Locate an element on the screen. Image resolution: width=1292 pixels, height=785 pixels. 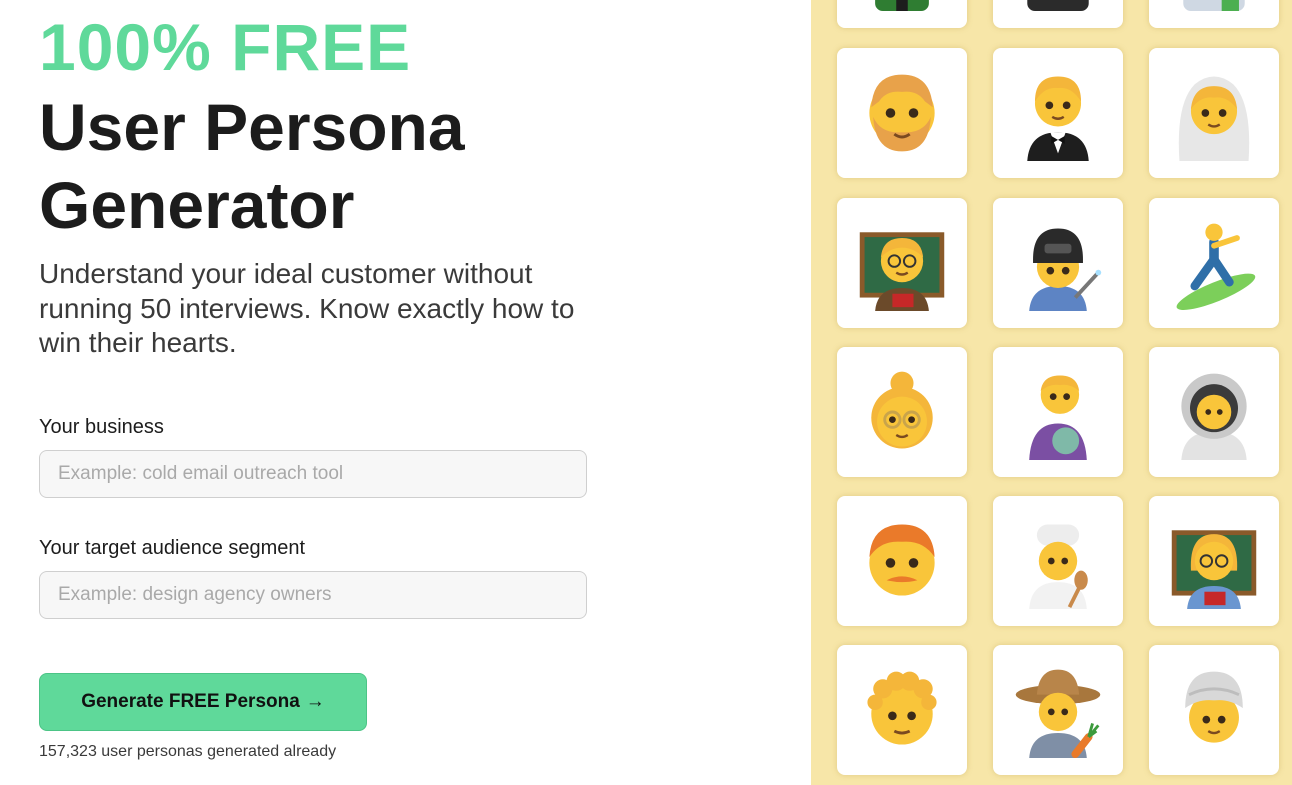
page-title: User Persona Generator is located at coordinates (252, 166).